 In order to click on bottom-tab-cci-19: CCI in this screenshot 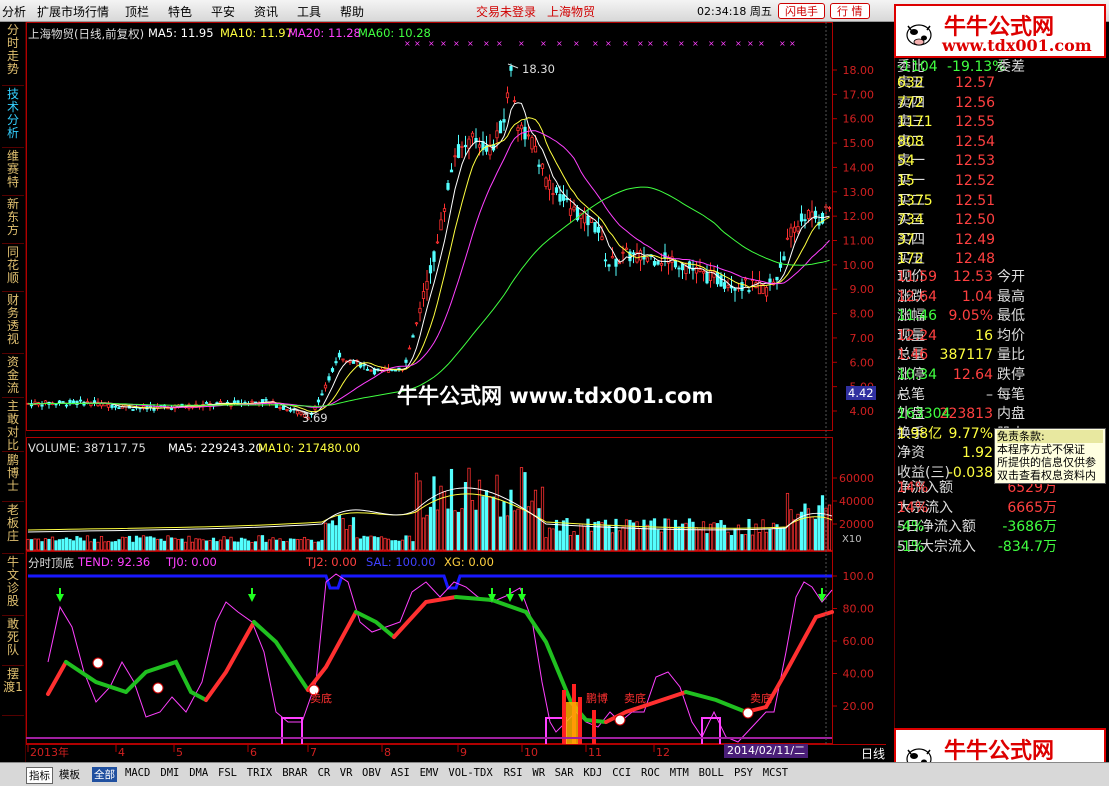, I will do `click(621, 773)`.